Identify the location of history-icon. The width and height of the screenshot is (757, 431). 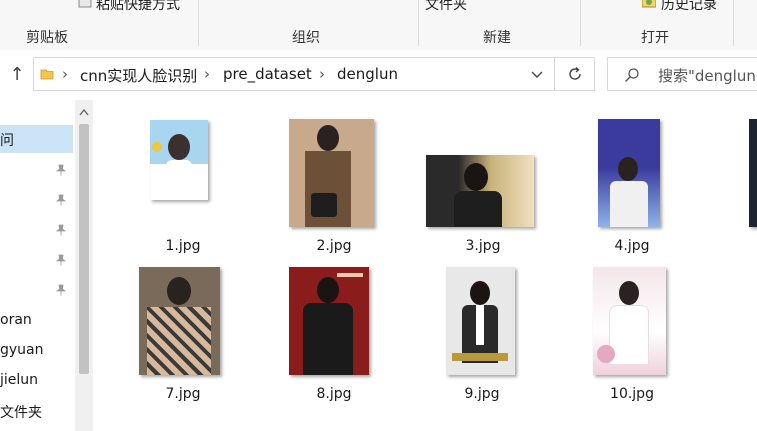
(649, 4).